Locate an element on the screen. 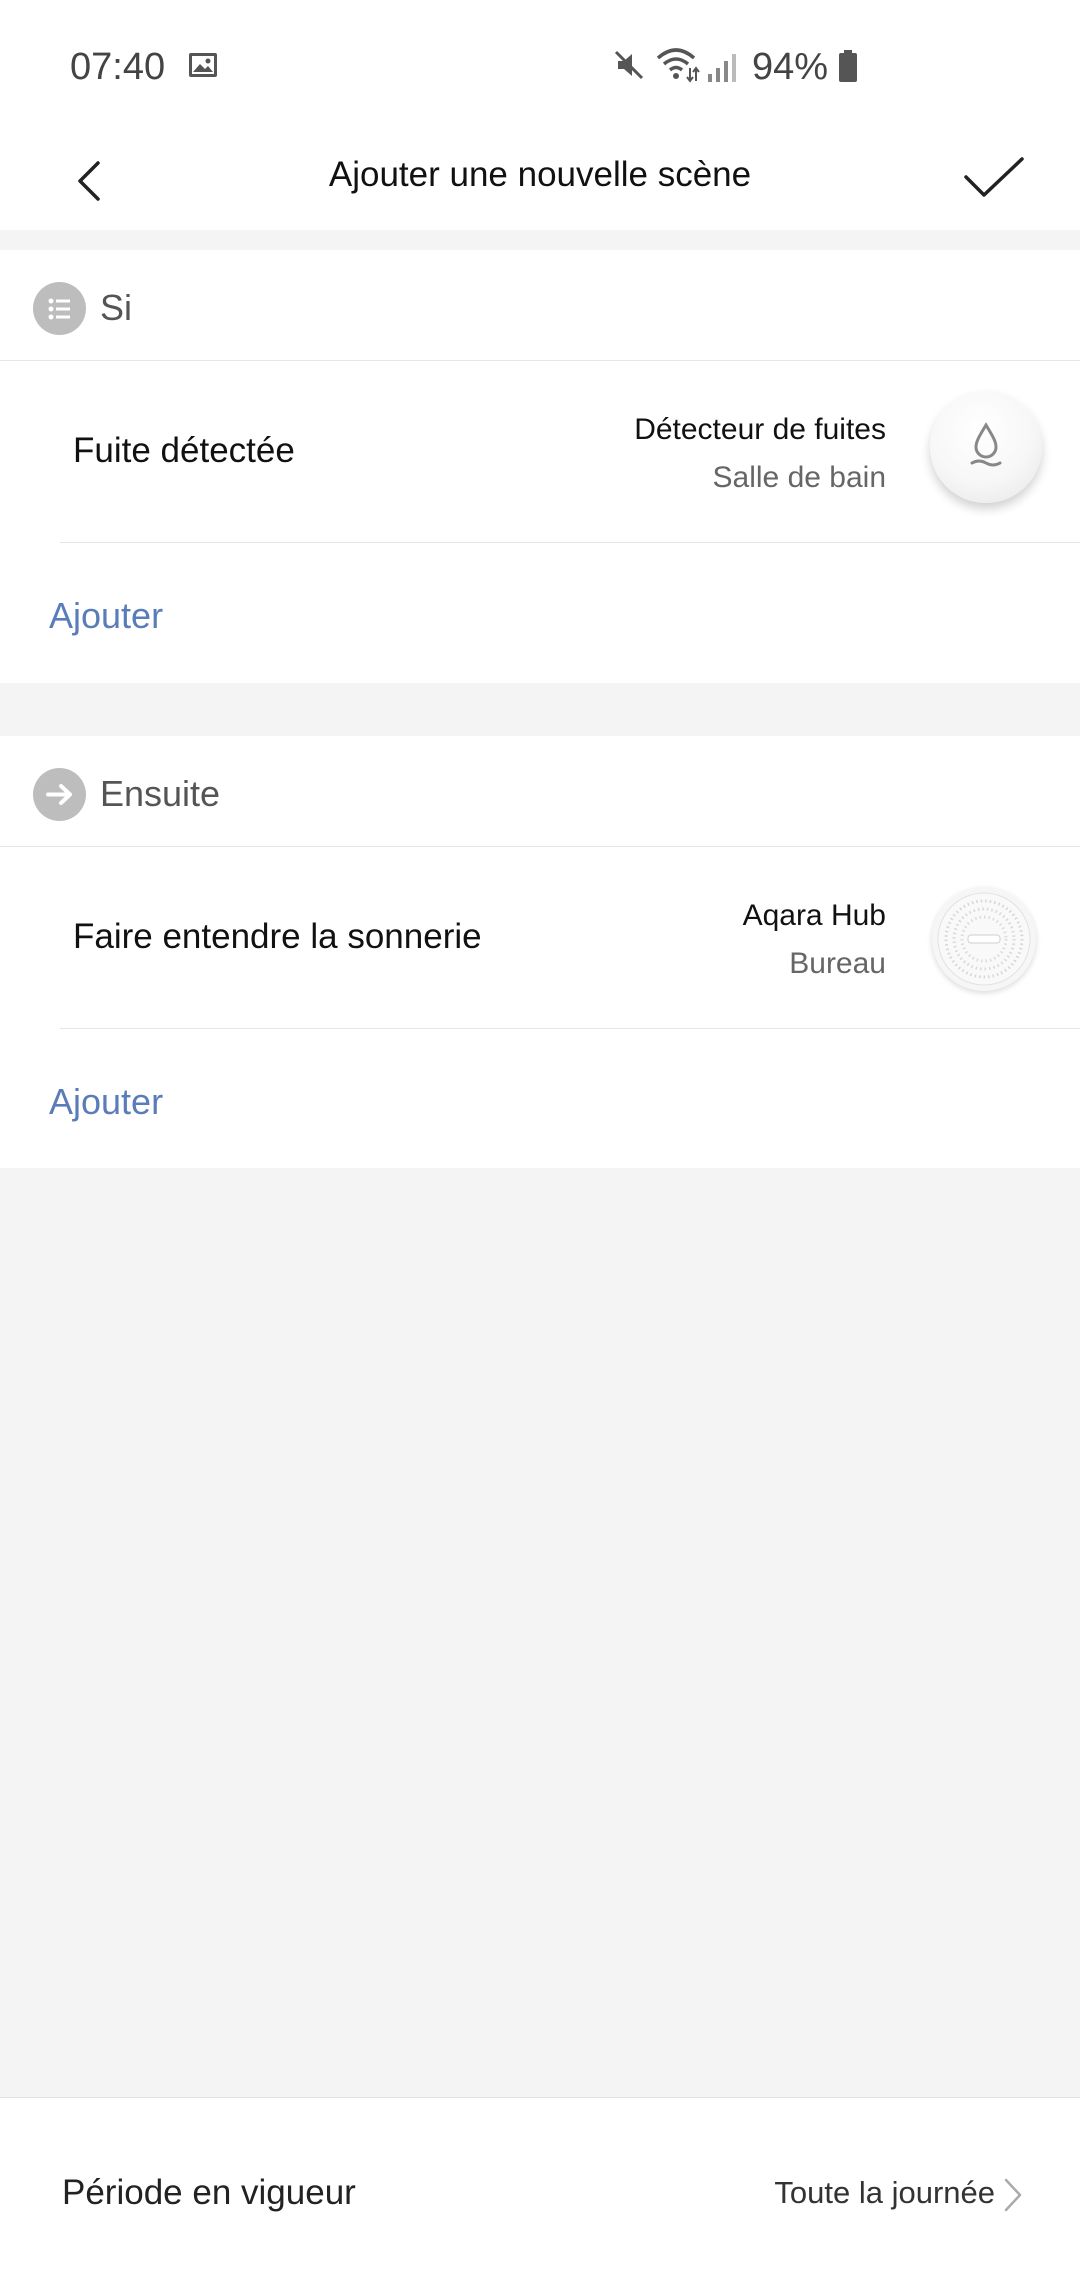 The width and height of the screenshot is (1080, 2281). signal-icon is located at coordinates (722, 68).